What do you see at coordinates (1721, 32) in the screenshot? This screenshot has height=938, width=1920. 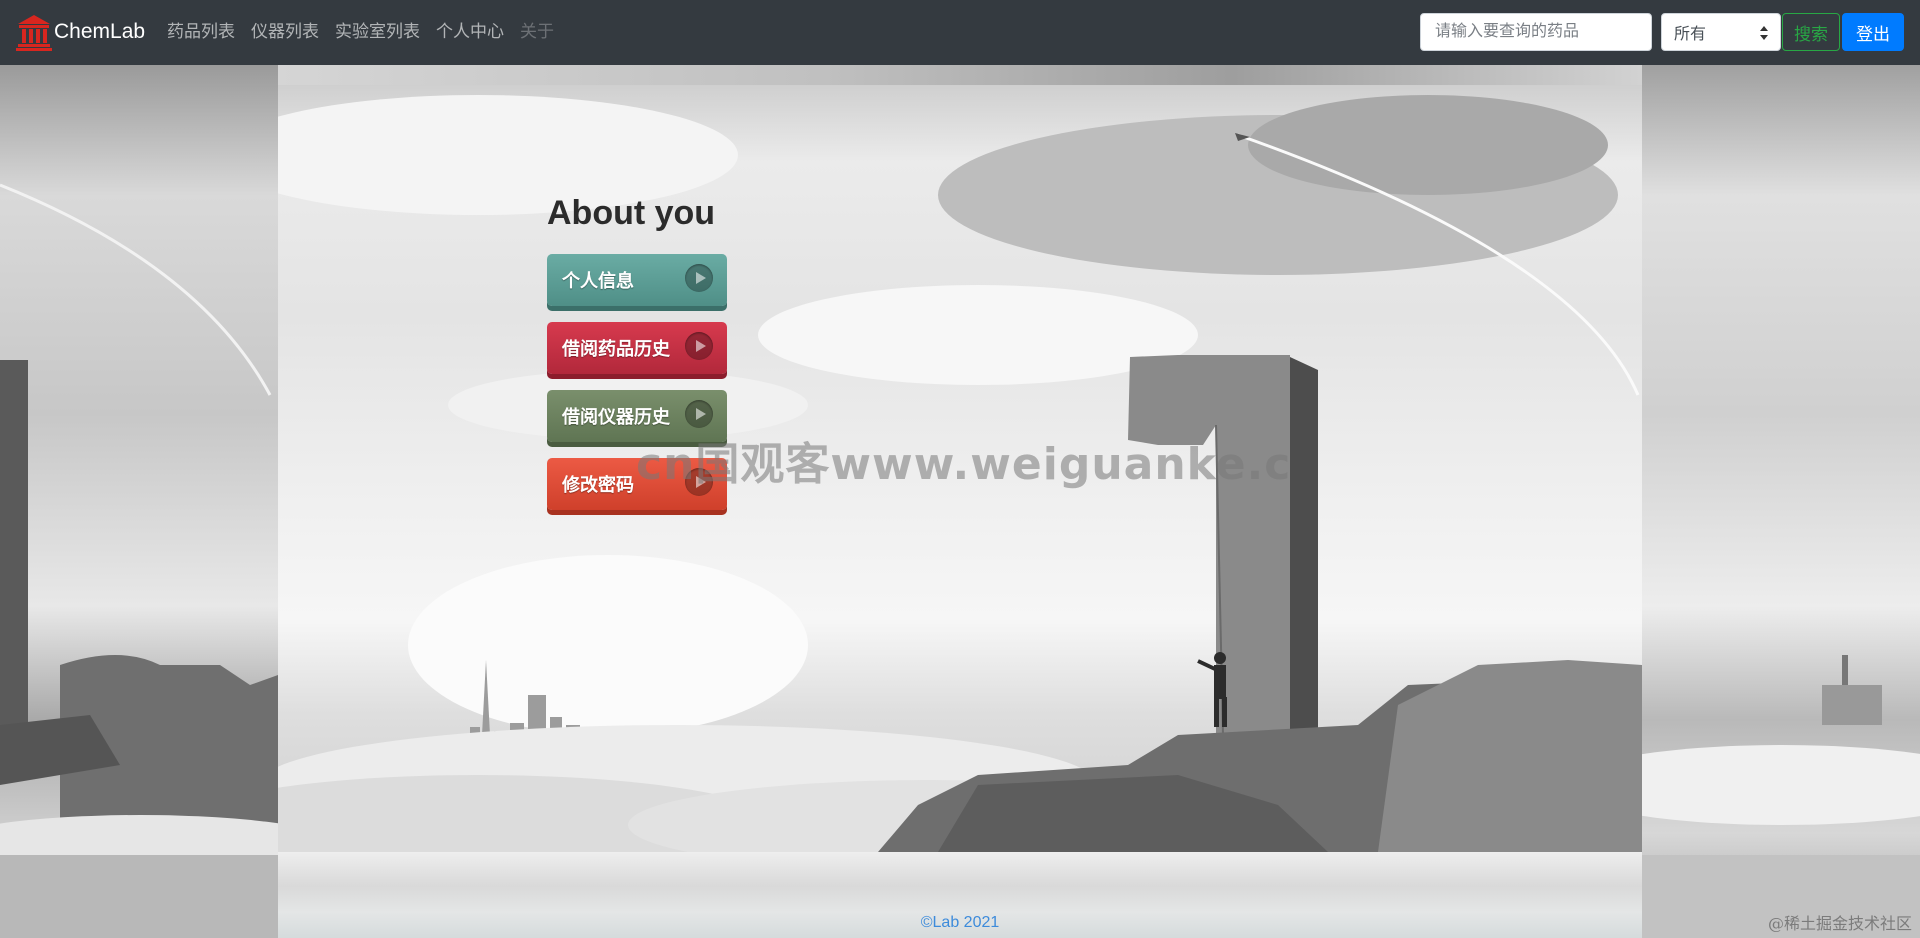 I see `category-select: 所有` at bounding box center [1721, 32].